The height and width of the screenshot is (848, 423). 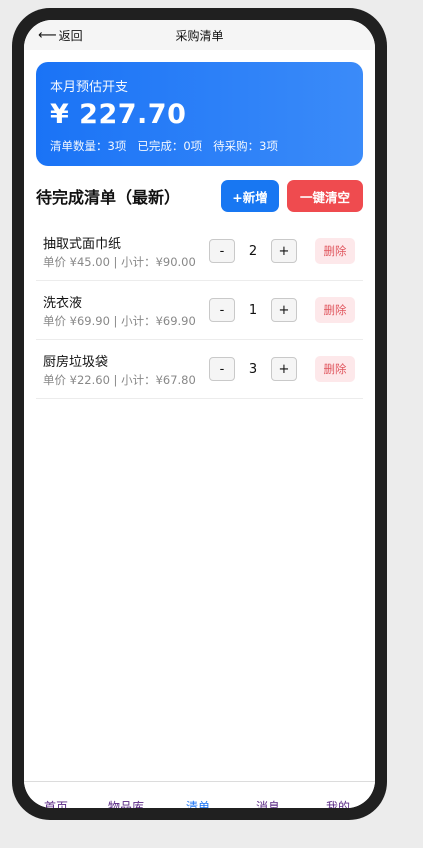 What do you see at coordinates (199, 114) in the screenshot?
I see `budget-summary-card: 本月预估开支 ¥ 227.70 清单数量：3项 已完成：0项 待采购：3项` at bounding box center [199, 114].